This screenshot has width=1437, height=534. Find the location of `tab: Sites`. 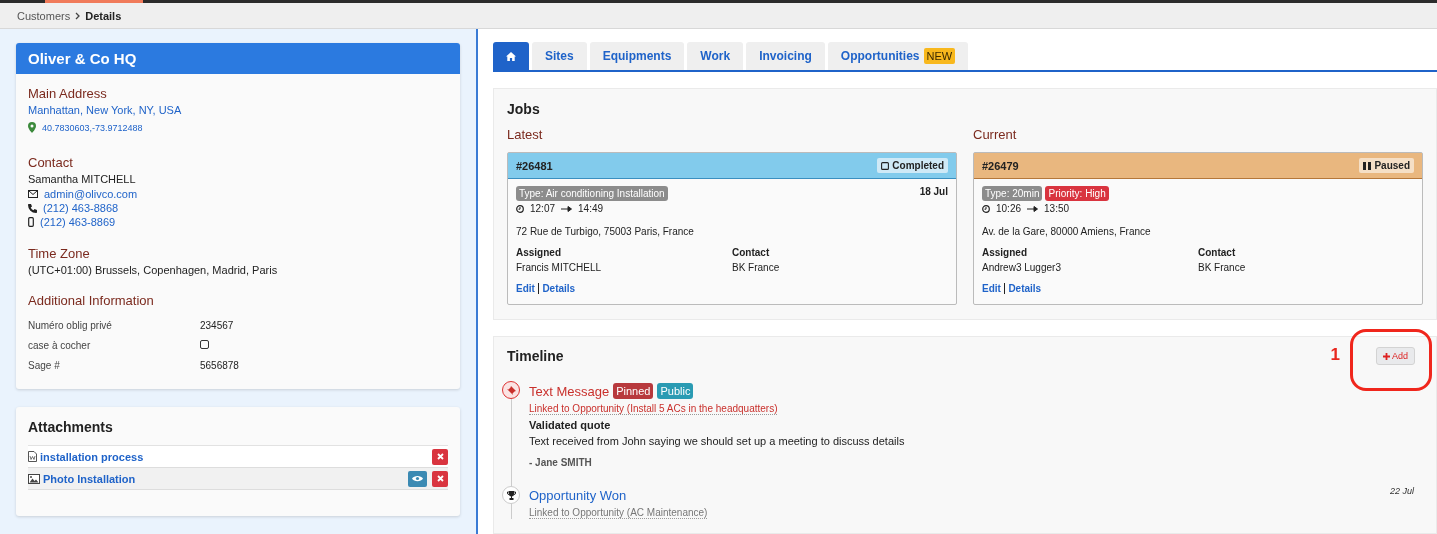

tab: Sites is located at coordinates (559, 56).